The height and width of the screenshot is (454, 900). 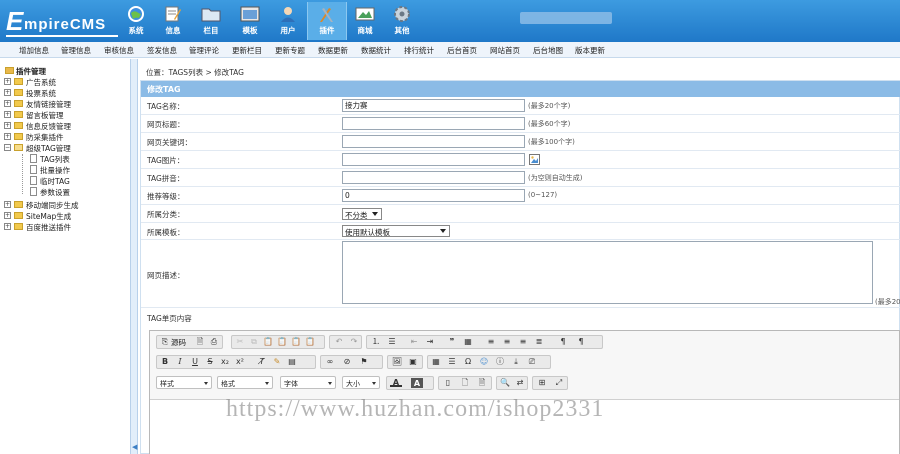 I want to click on menu-item: 更新栏目, so click(x=247, y=50).